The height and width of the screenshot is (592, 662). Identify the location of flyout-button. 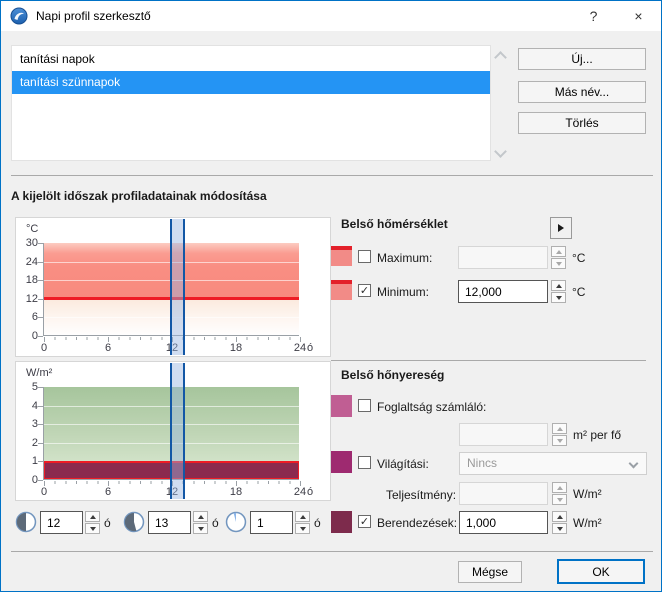
(561, 228).